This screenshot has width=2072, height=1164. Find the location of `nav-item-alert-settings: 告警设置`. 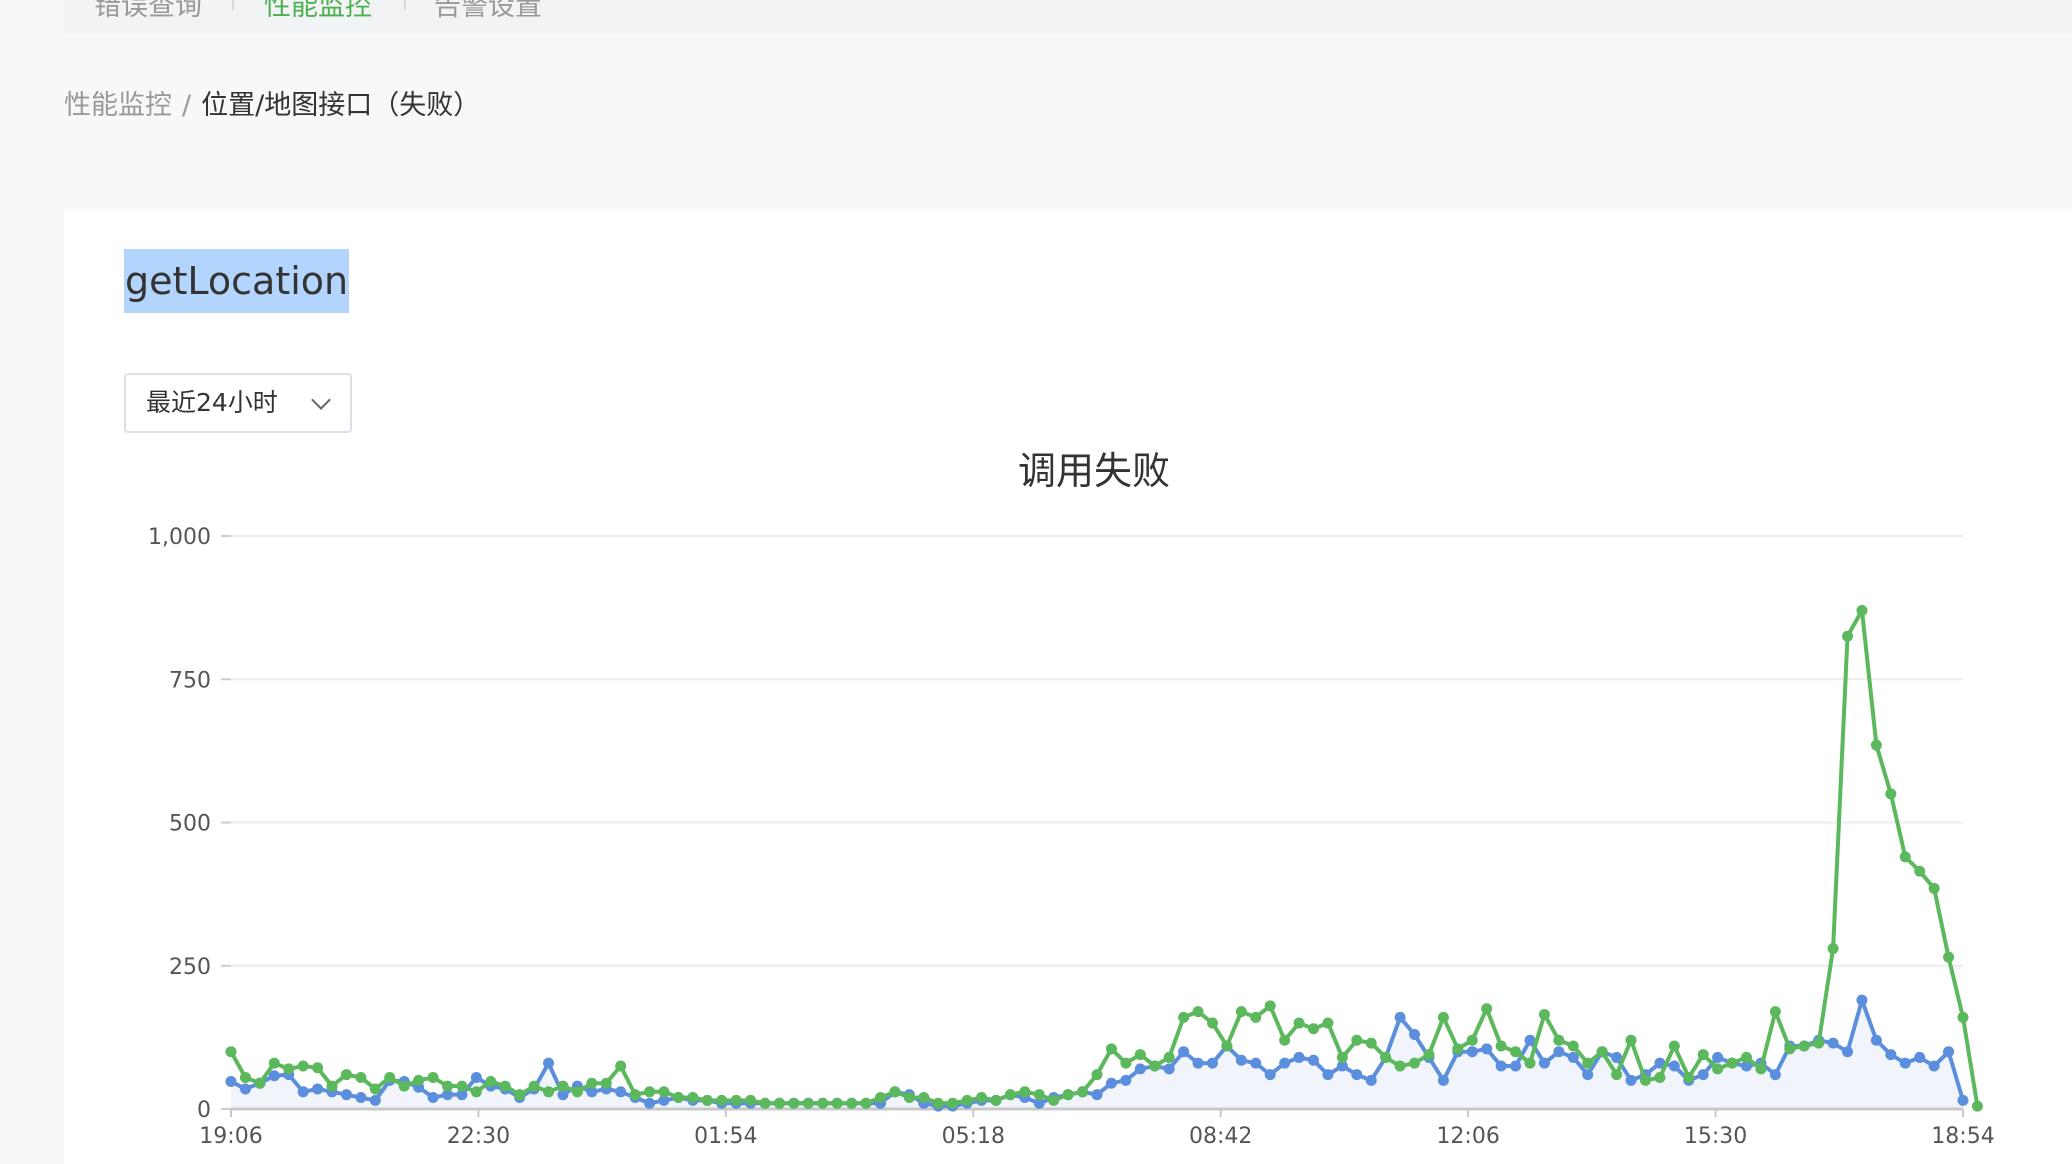

nav-item-alert-settings: 告警设置 is located at coordinates (488, 11).